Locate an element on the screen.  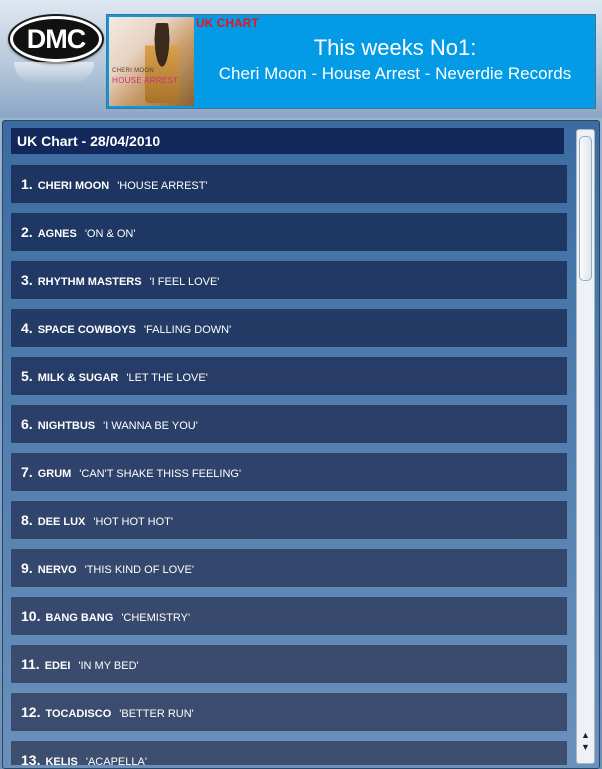
album-cover-image: CHERI MOON HOUSE ARREST is located at coordinates (151, 61).